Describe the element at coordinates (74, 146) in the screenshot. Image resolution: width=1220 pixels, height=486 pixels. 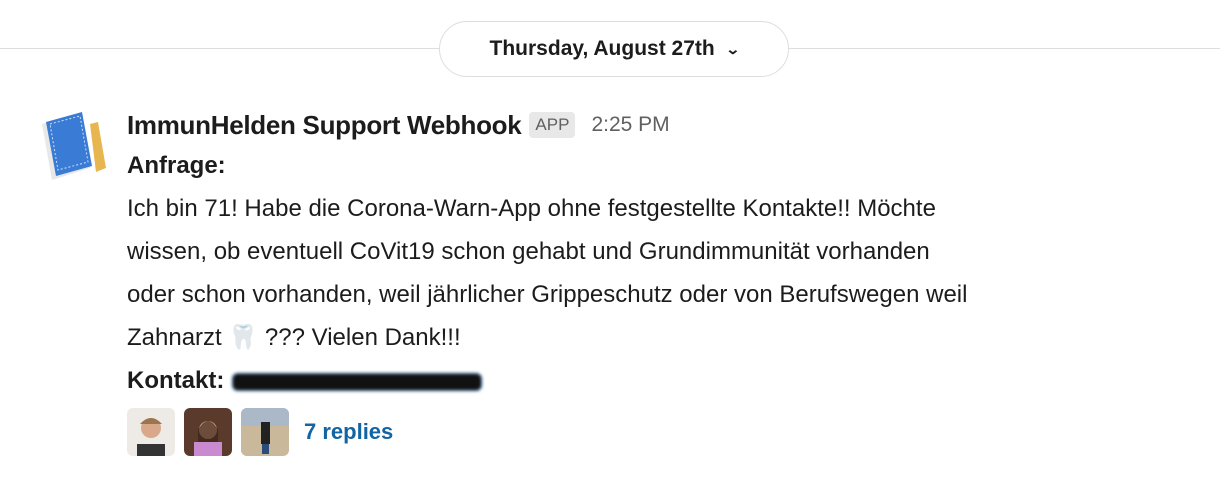
I see `app-avatar-notebook-icon` at that location.